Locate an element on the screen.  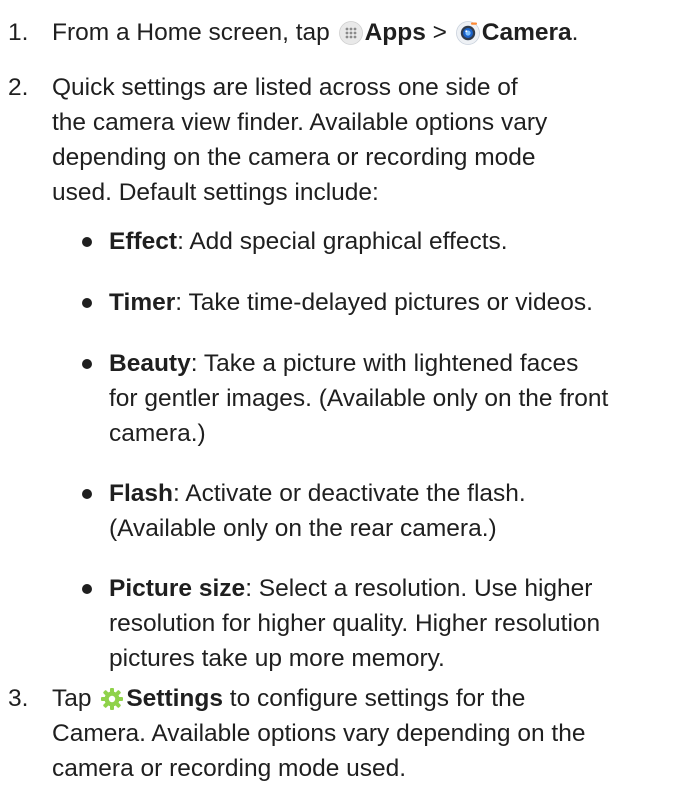
text-line: used. Default settings include: is located at coordinates (215, 192).